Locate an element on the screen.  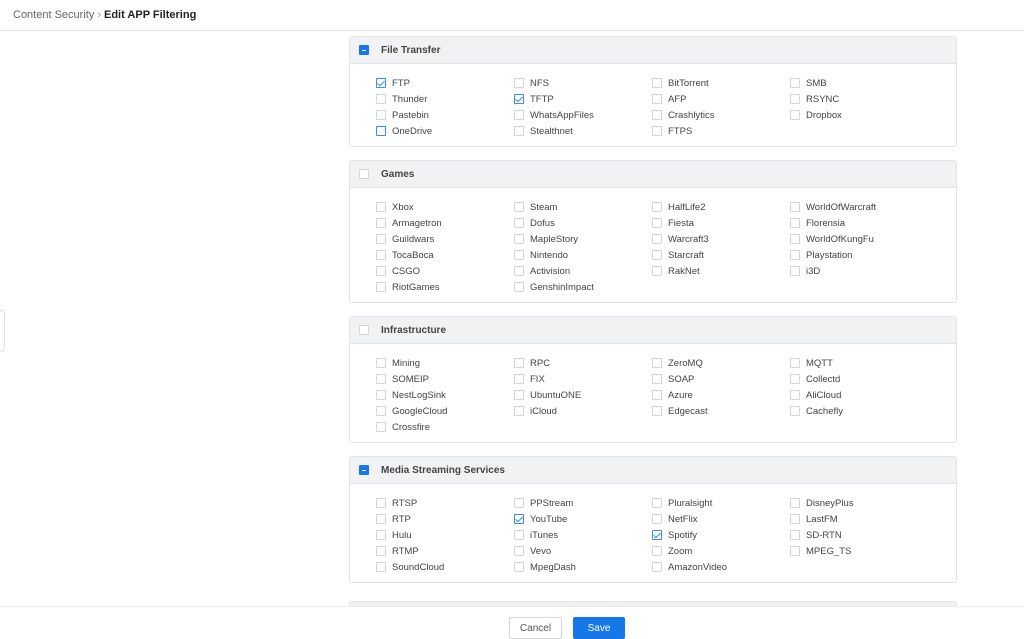
app-checkbox-item: NFS is located at coordinates (583, 83).